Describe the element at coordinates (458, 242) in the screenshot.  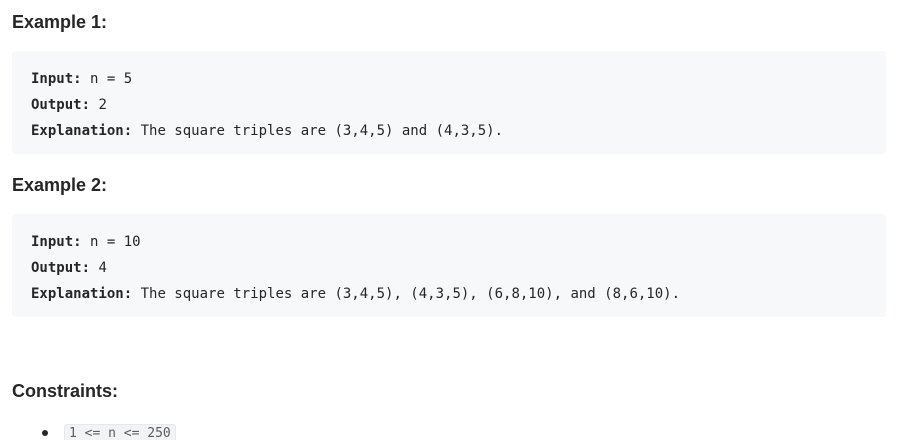
I see `example-2-input-line: Input: n = 10` at that location.